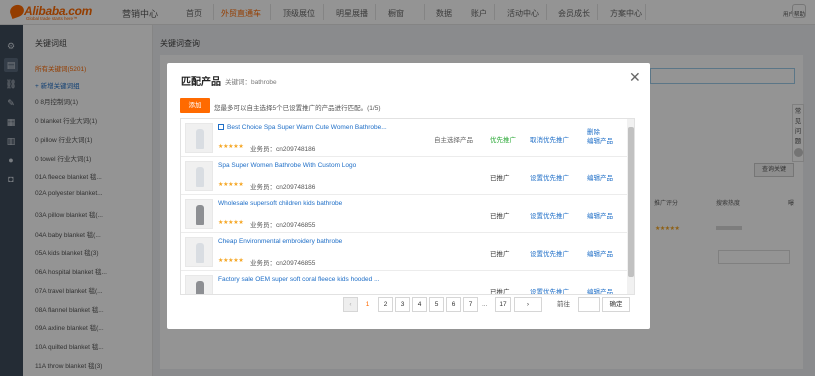 This screenshot has height=376, width=815. I want to click on product-name: Cheap Environmental embroidery bathrobe, so click(280, 241).